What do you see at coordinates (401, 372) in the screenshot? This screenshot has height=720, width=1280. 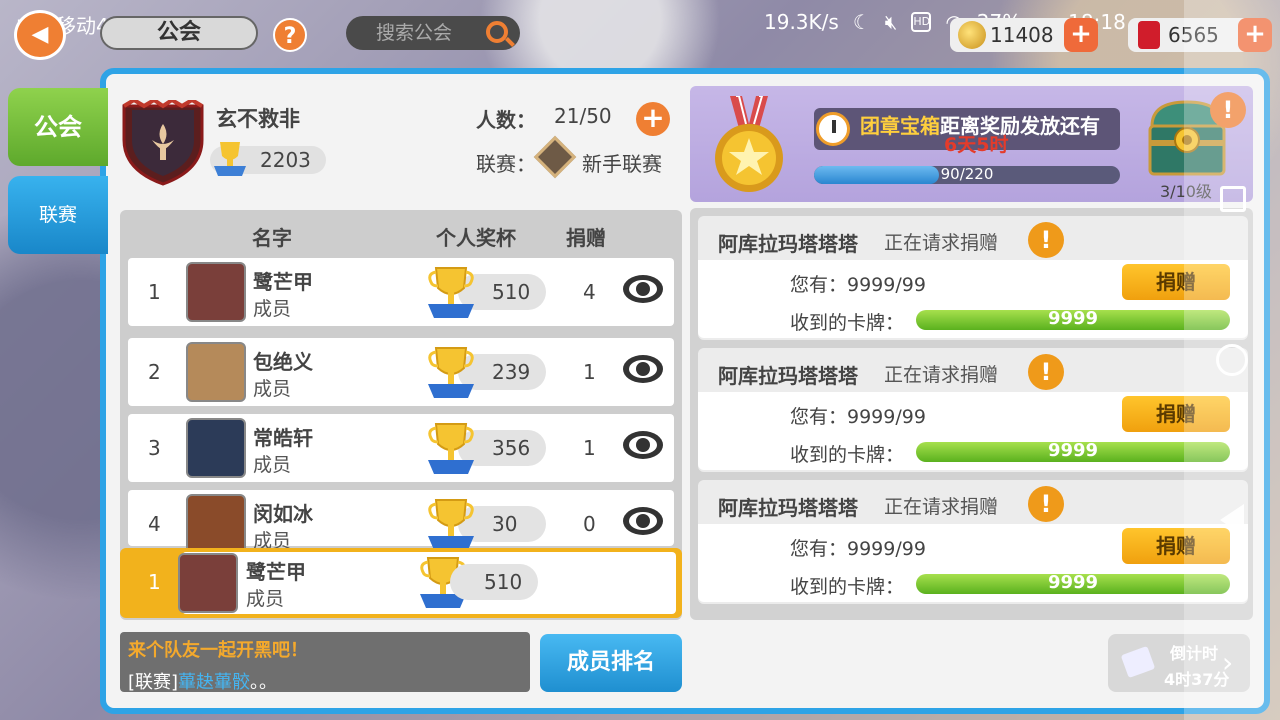 I see `member-row: 2 包绝义 成员 239 1` at bounding box center [401, 372].